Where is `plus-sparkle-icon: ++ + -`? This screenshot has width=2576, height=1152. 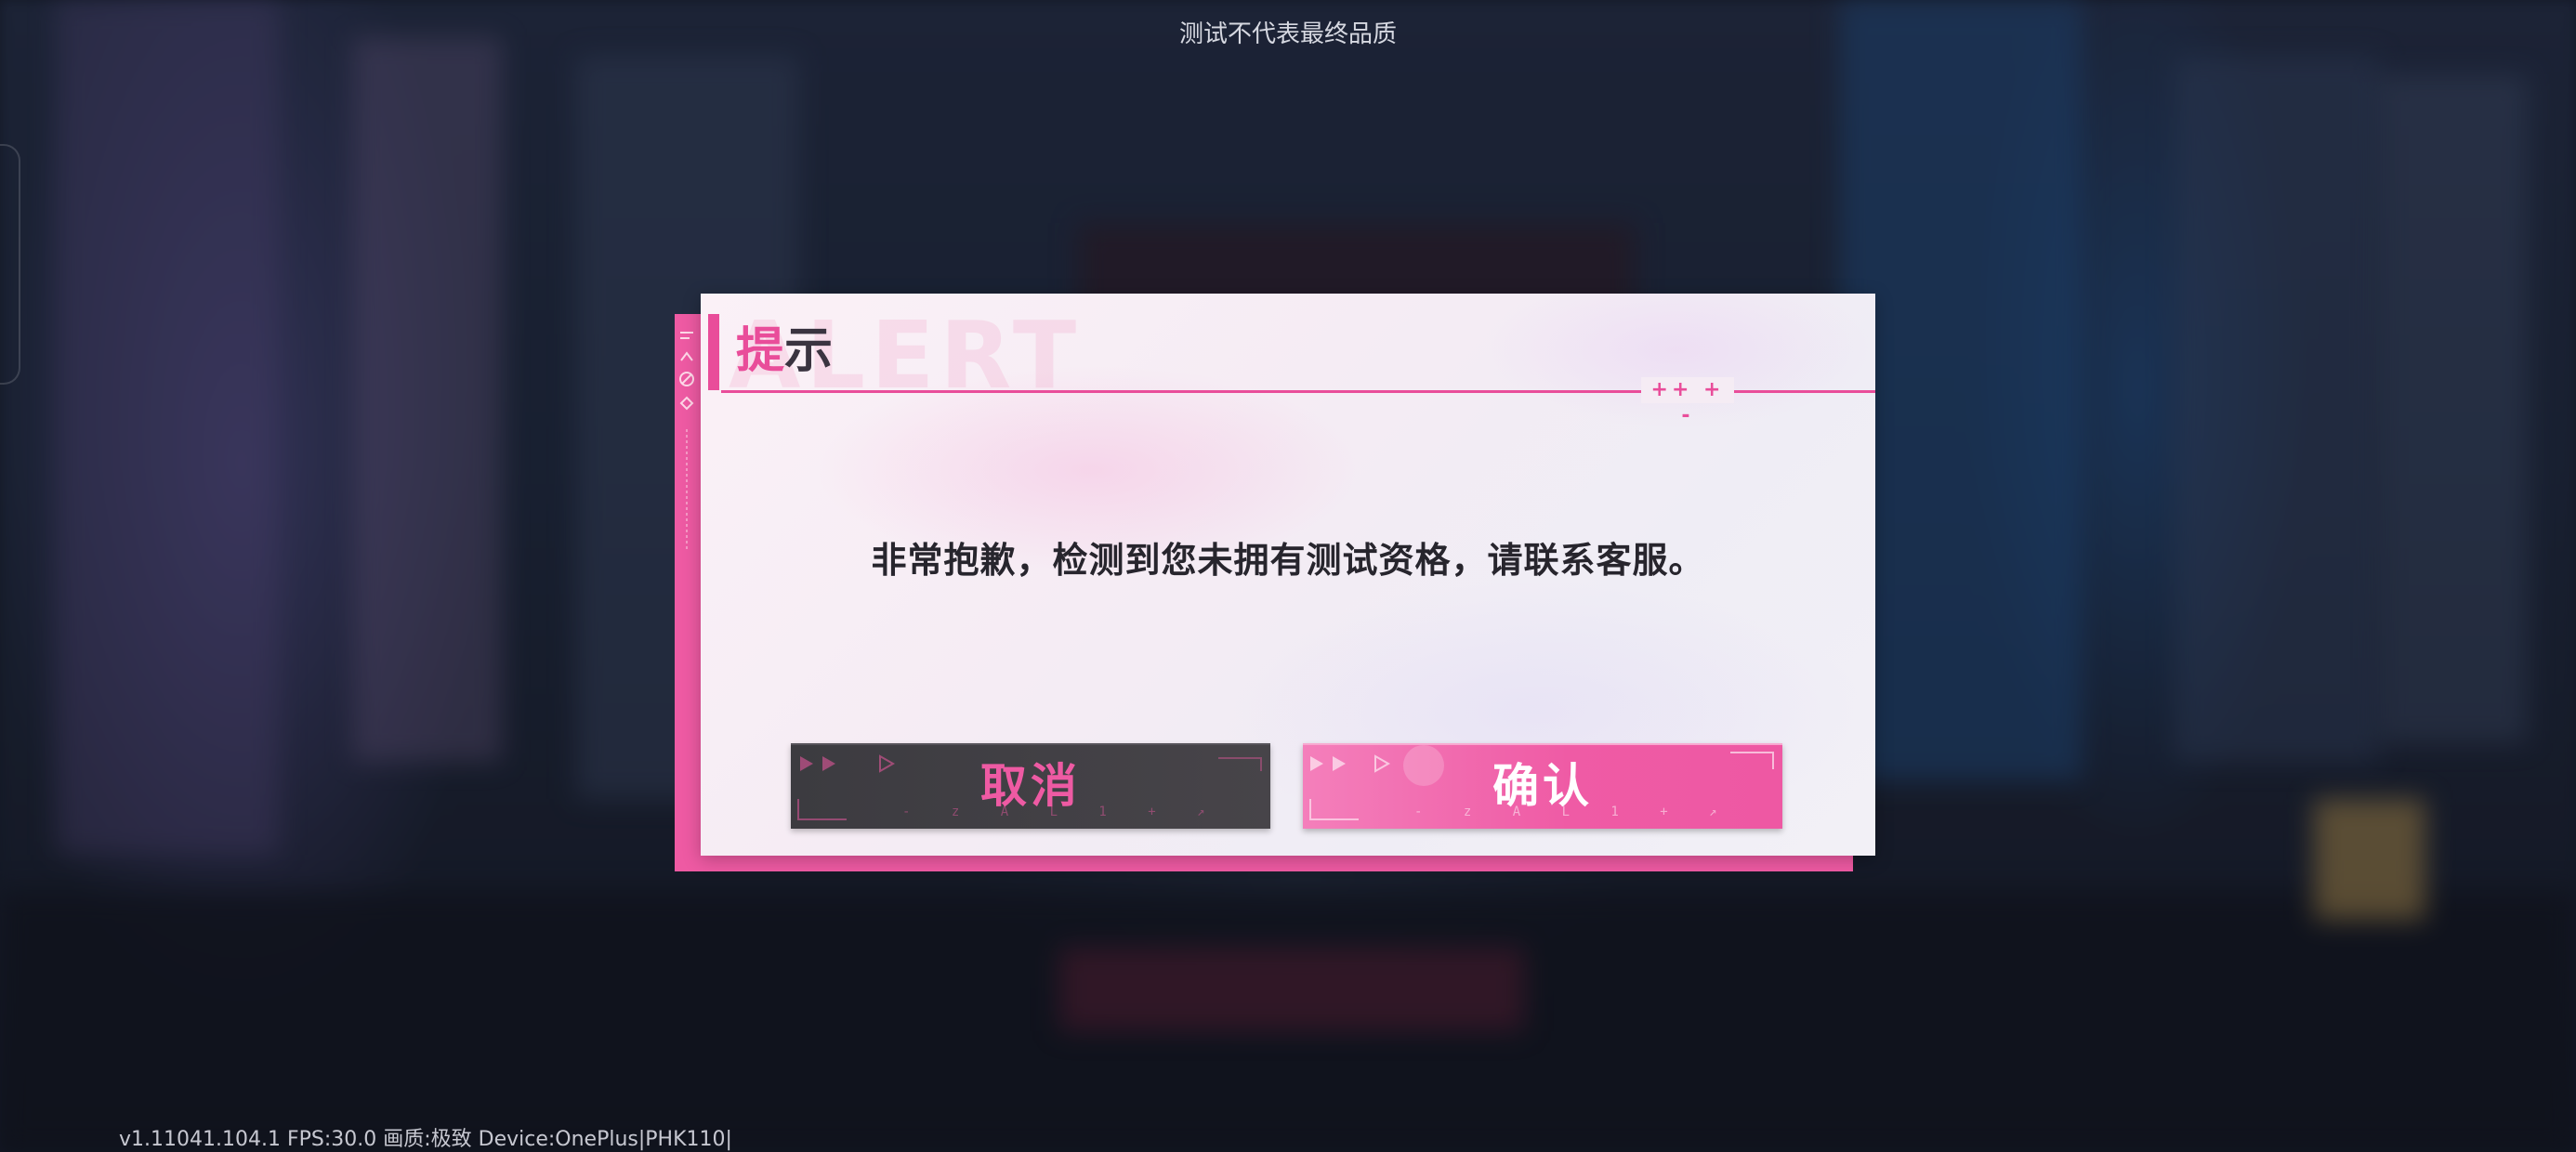
plus-sparkle-icon: ++ + - is located at coordinates (1687, 402).